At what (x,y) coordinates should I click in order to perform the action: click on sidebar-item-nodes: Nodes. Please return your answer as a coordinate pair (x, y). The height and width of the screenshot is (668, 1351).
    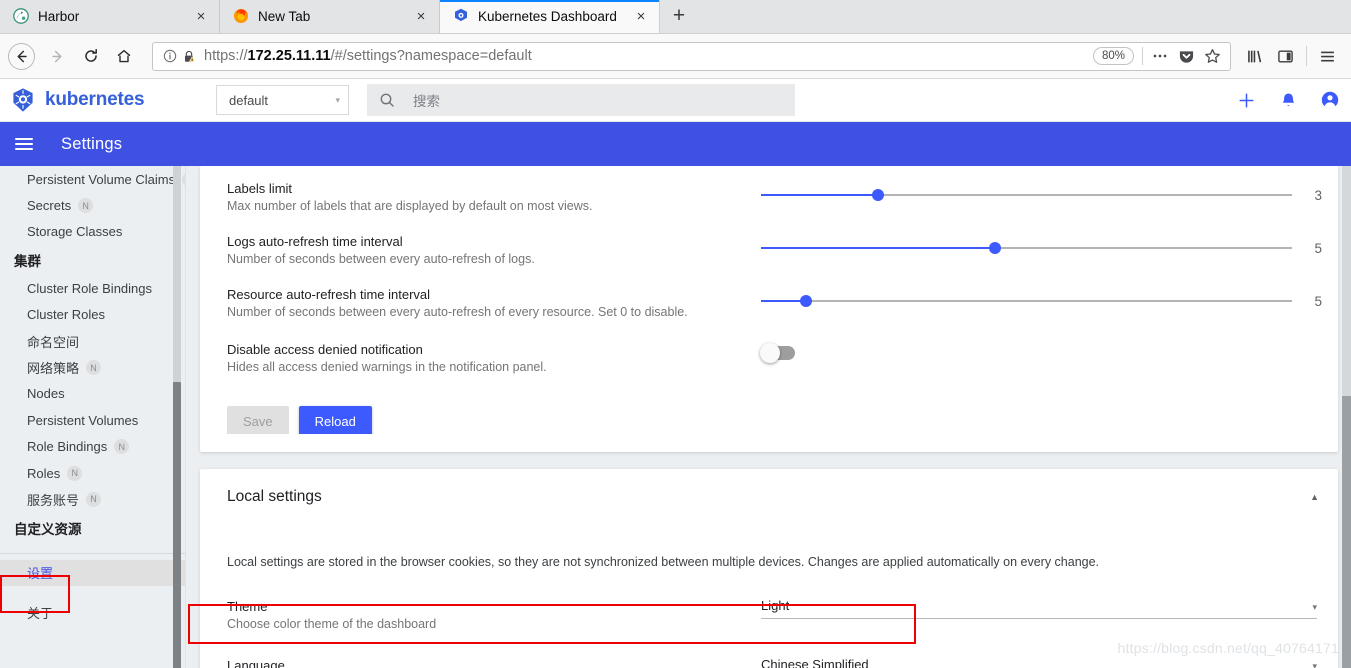
    Looking at the image, I should click on (92, 394).